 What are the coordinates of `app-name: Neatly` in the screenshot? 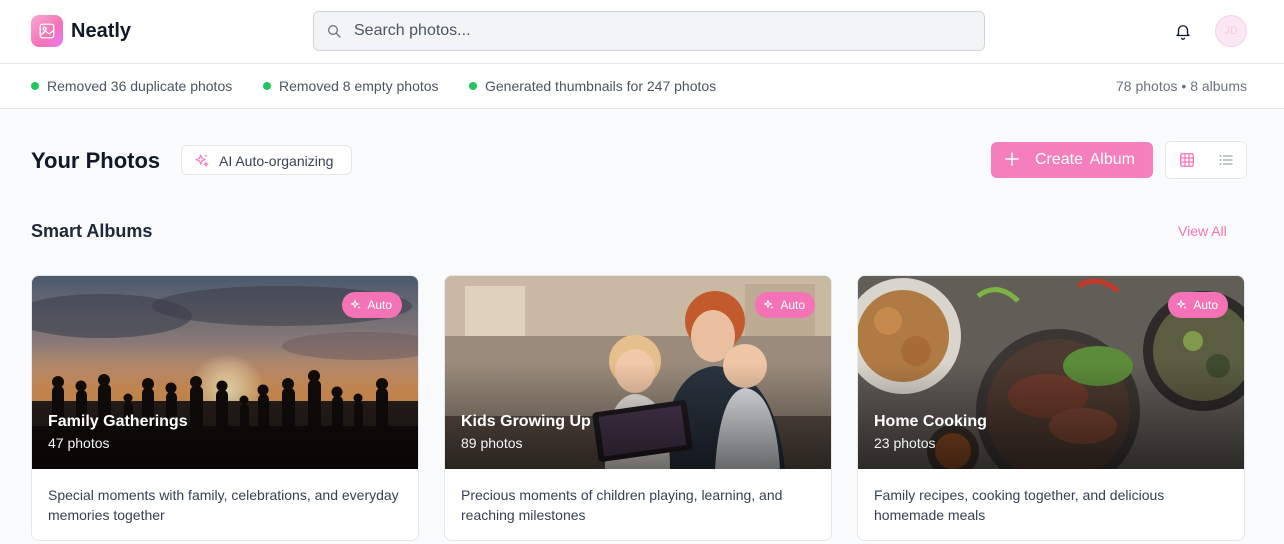 It's located at (101, 31).